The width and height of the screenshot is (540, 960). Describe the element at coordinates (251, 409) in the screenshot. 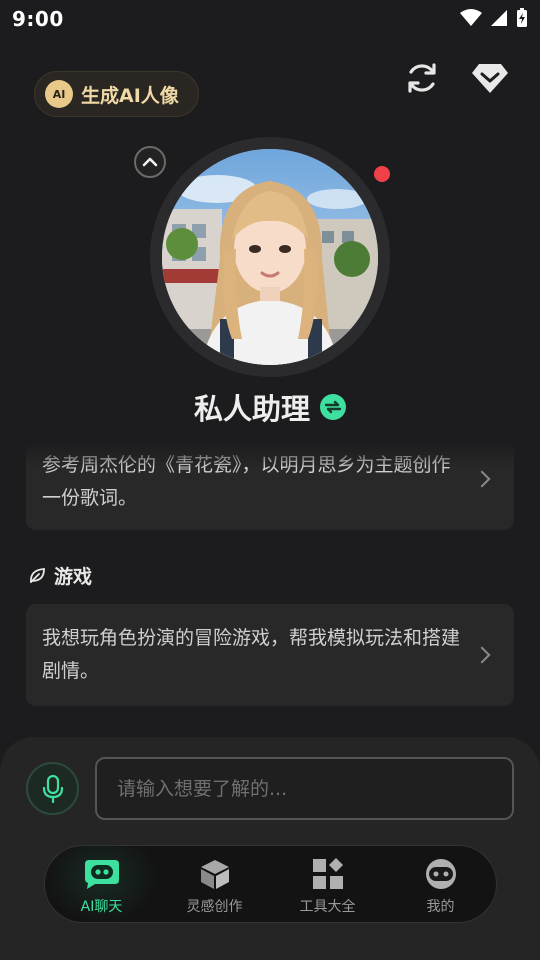

I see `assistant-name: 私人助理` at that location.